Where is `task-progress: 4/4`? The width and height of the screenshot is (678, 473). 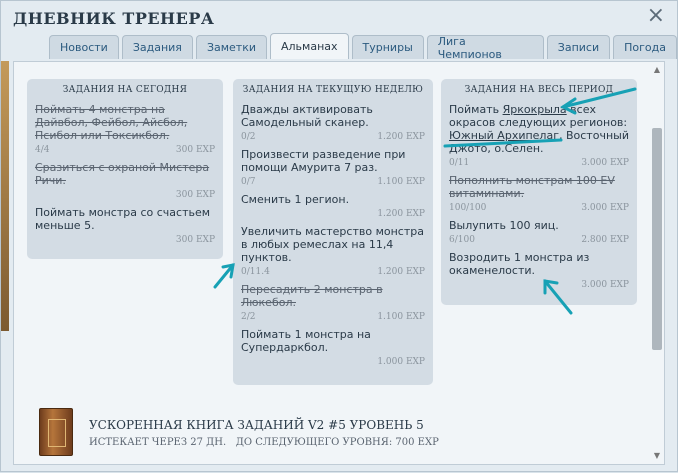 task-progress: 4/4 is located at coordinates (42, 150).